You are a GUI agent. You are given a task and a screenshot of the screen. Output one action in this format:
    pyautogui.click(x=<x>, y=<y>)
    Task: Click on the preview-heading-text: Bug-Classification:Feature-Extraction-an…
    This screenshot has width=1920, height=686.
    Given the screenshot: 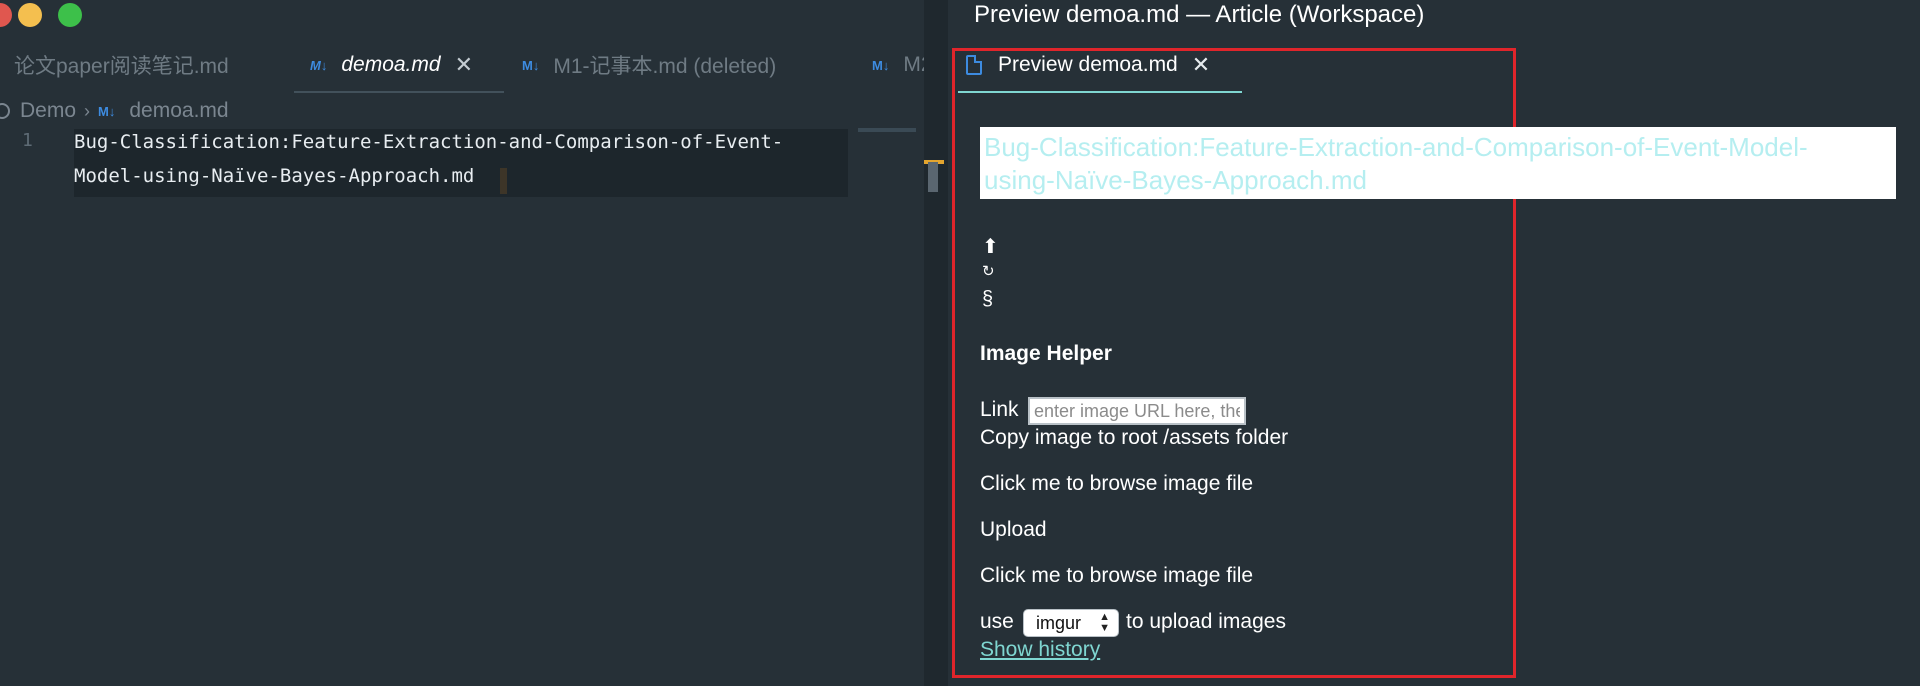 What is the action you would take?
    pyautogui.click(x=1396, y=163)
    